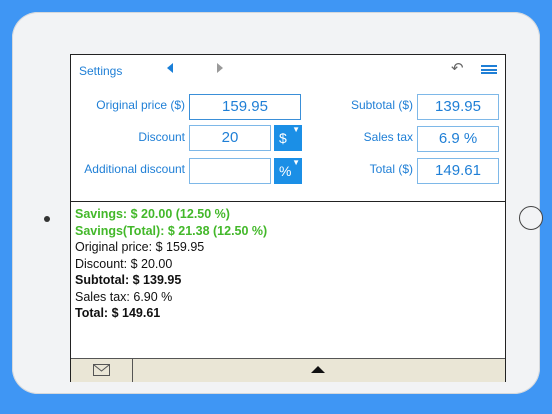 Image resolution: width=552 pixels, height=414 pixels. What do you see at coordinates (458, 171) in the screenshot?
I see `total-field: 149.61` at bounding box center [458, 171].